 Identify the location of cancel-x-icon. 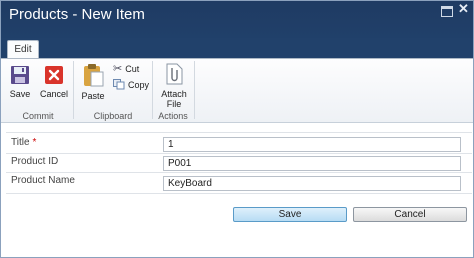
(54, 75).